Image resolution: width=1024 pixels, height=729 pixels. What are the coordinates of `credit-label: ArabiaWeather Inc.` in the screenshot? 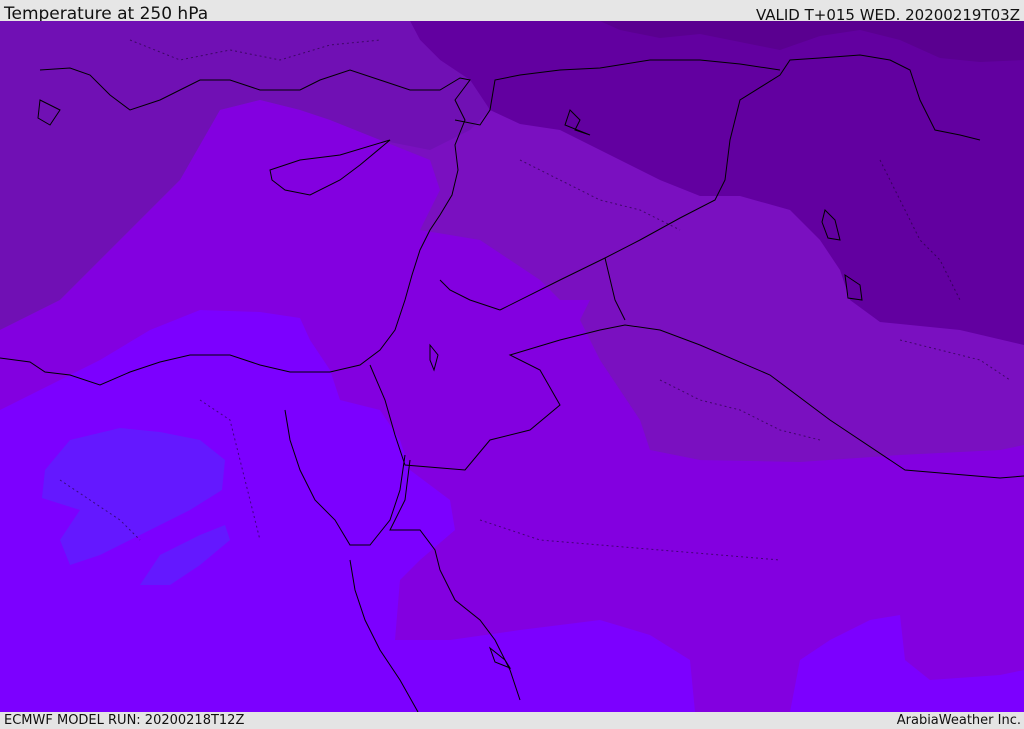 It's located at (958, 720).